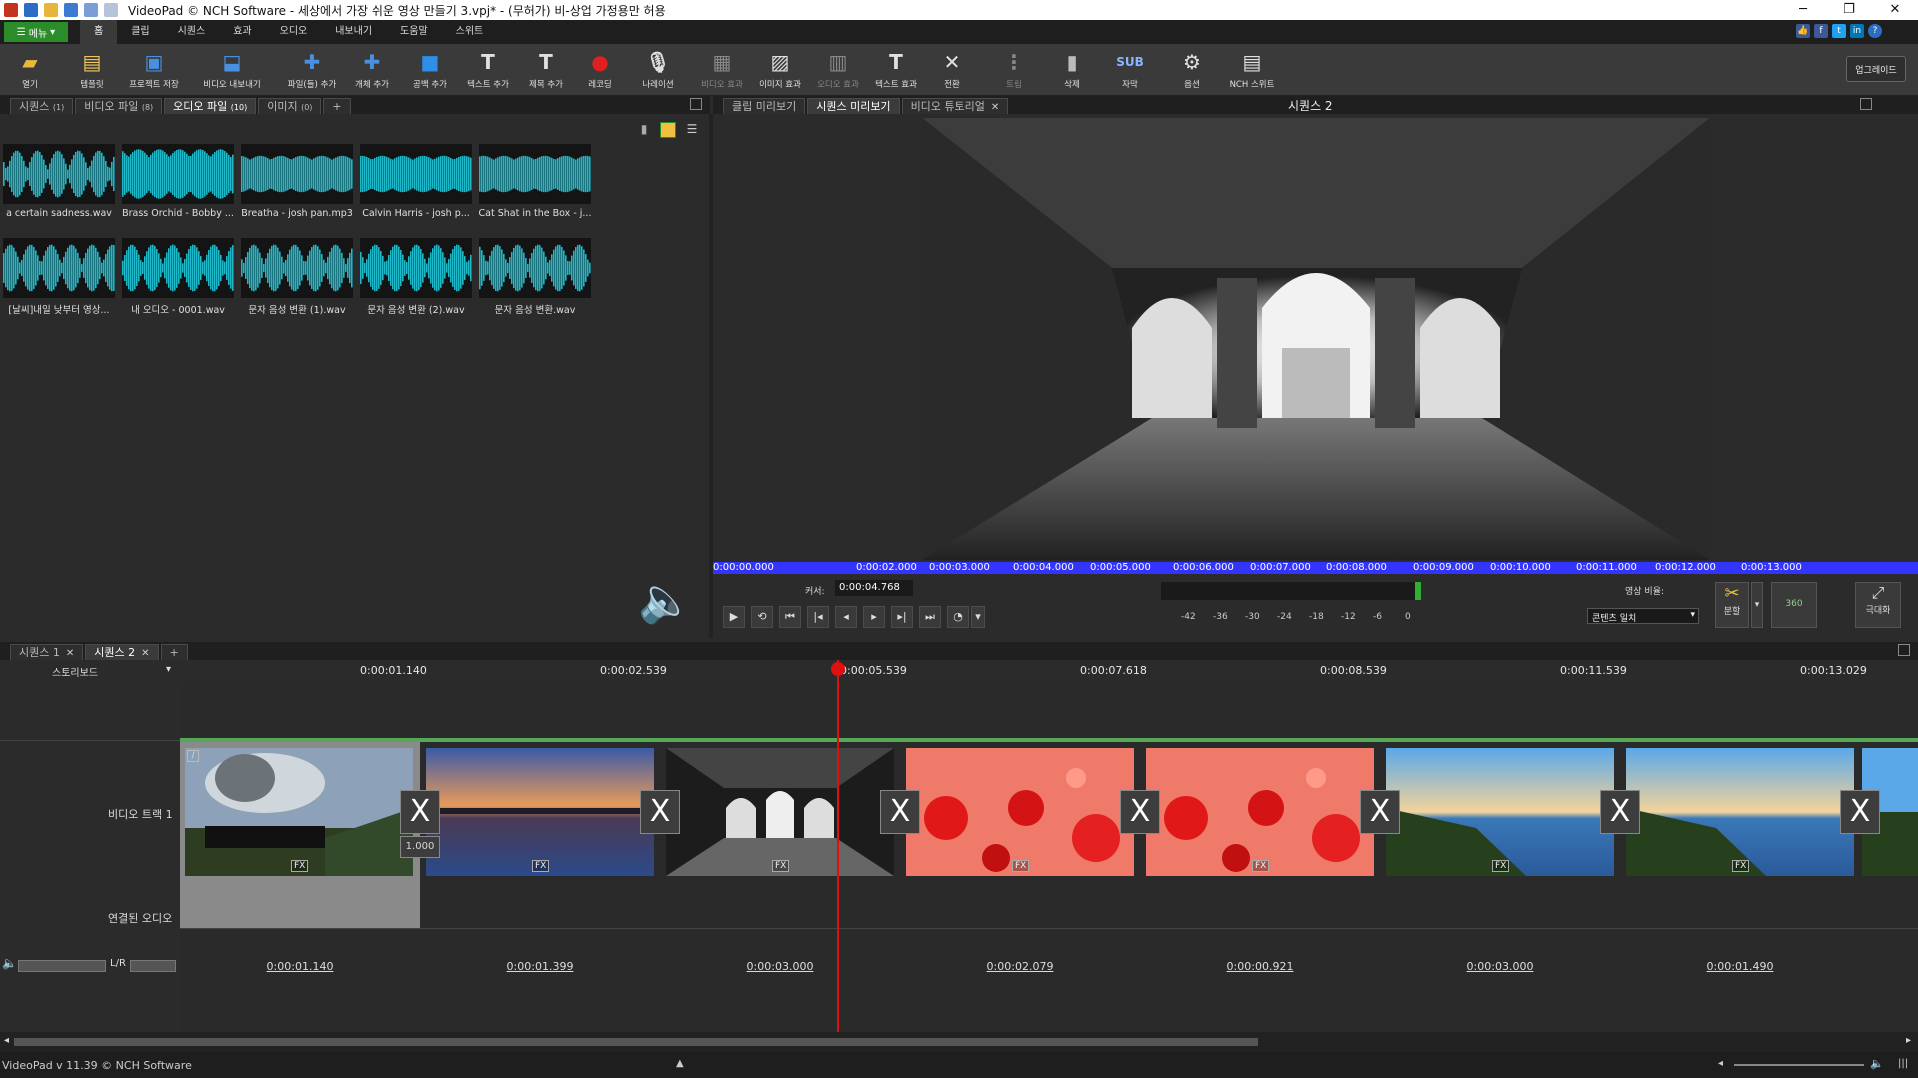 The height and width of the screenshot is (1078, 1918). I want to click on save-disk-icon, so click(71, 10).